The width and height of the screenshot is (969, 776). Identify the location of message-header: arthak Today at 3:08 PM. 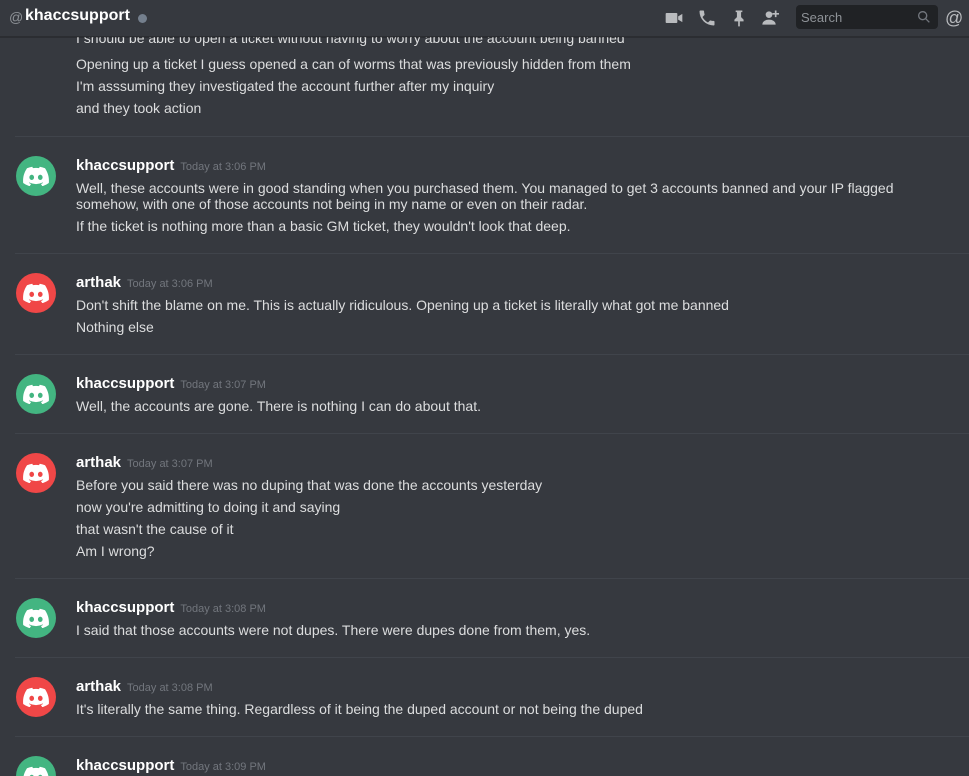
(144, 686).